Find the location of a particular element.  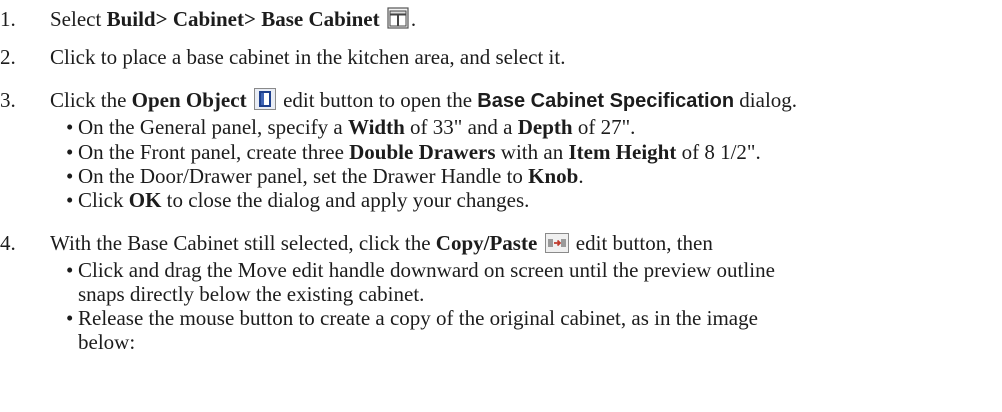

bullet-bold: Depth is located at coordinates (545, 127).